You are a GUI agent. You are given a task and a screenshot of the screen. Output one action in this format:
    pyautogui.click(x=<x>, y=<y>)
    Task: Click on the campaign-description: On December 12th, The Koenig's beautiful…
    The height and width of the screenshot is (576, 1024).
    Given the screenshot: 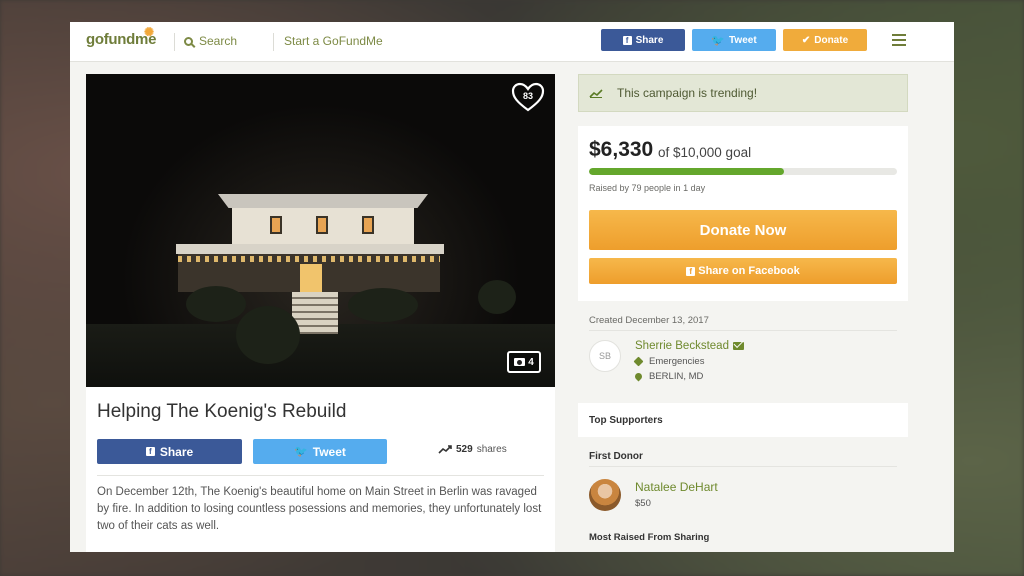 What is the action you would take?
    pyautogui.click(x=319, y=509)
    